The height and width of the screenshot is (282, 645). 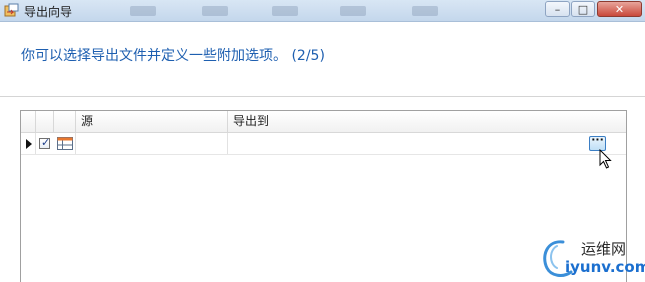 I want to click on column-header-icon, so click(x=65, y=121).